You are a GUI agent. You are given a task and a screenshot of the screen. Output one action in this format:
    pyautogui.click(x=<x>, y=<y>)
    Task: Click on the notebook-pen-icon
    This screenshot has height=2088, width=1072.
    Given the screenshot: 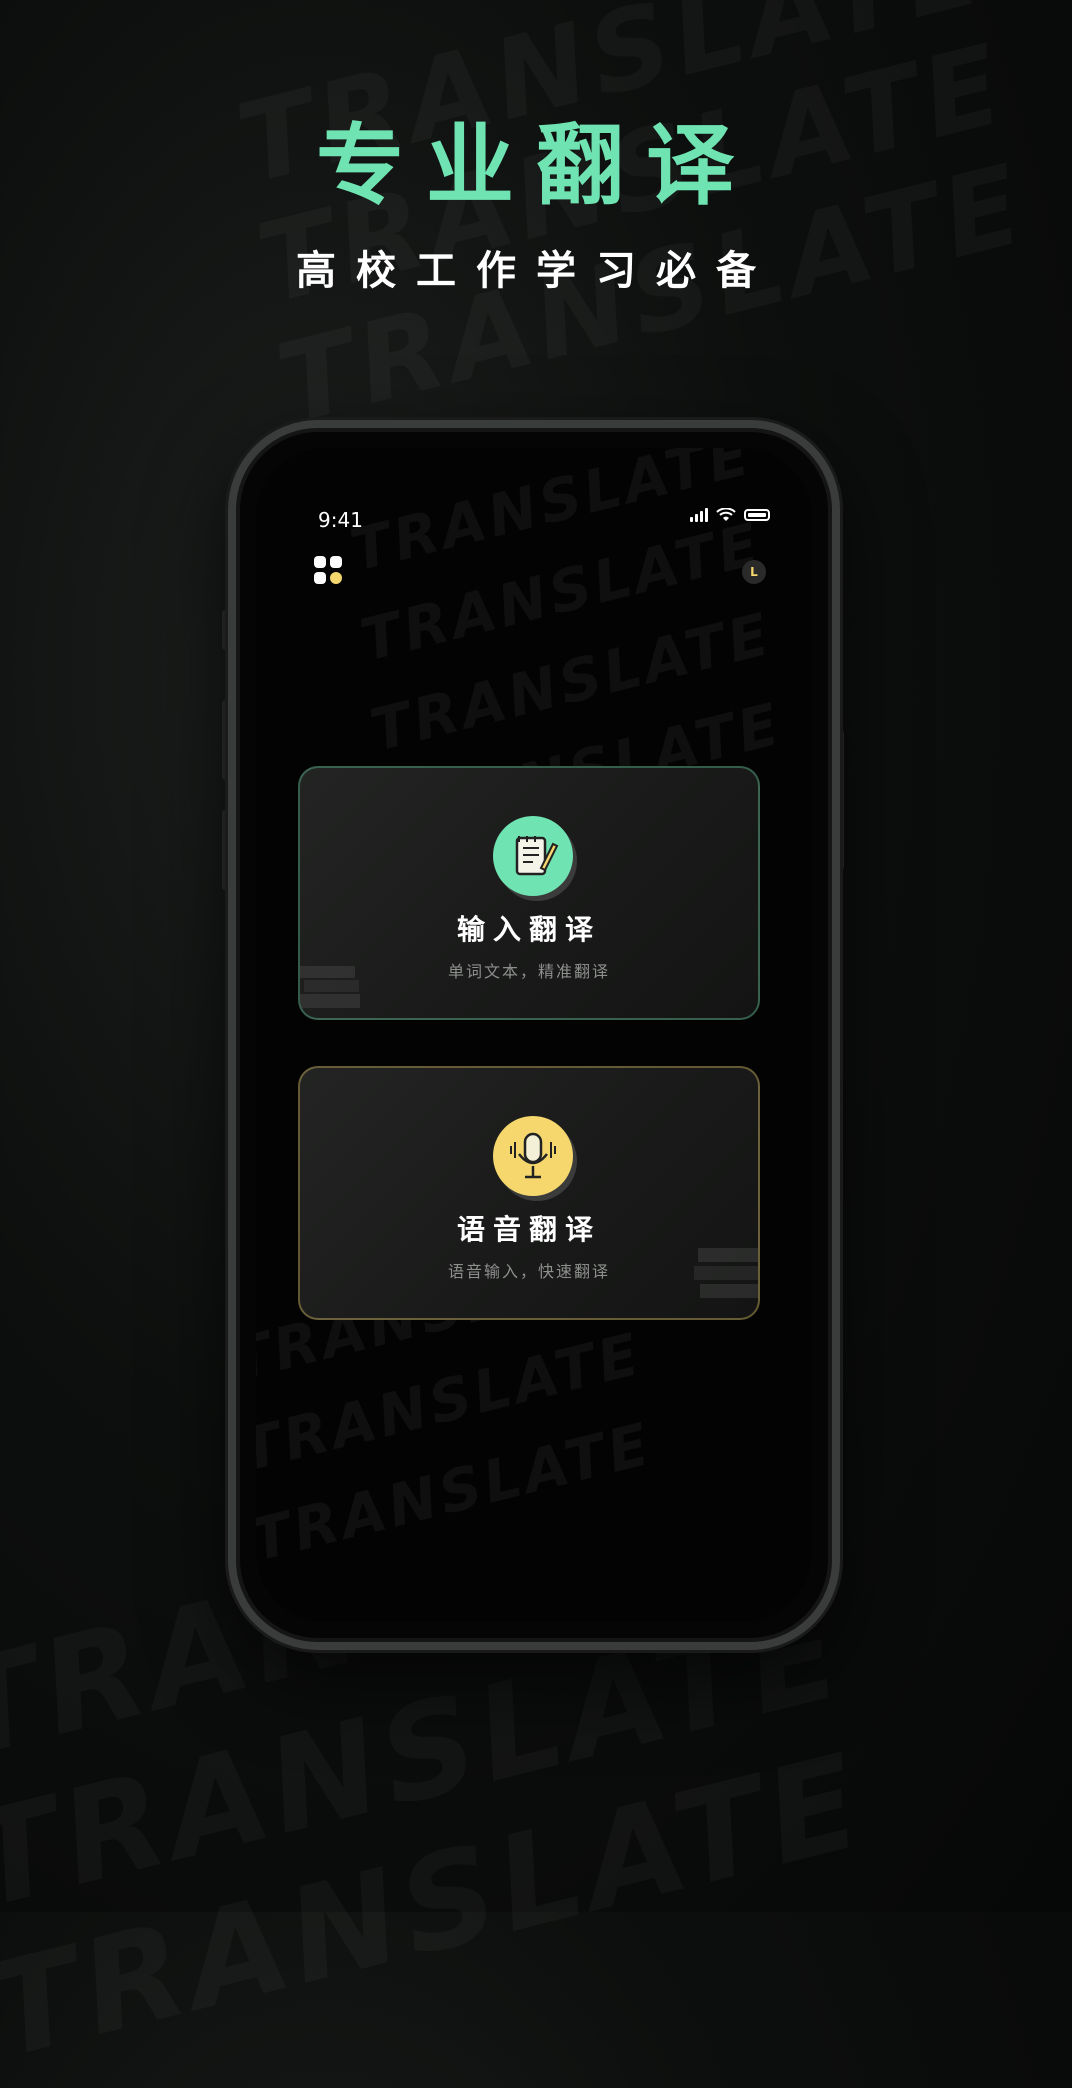 What is the action you would take?
    pyautogui.click(x=533, y=856)
    